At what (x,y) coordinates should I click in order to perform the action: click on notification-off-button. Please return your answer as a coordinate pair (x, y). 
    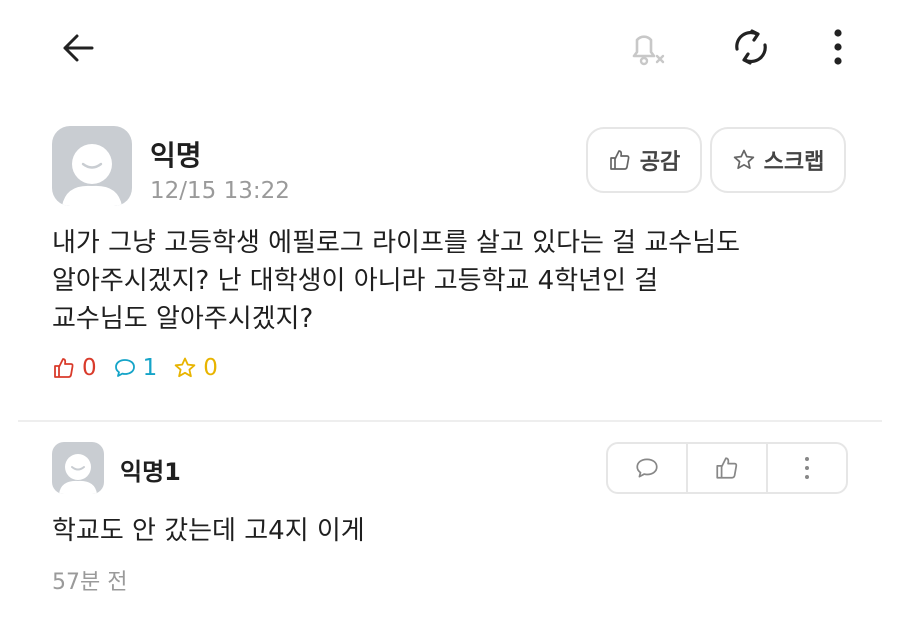
    Looking at the image, I should click on (646, 46).